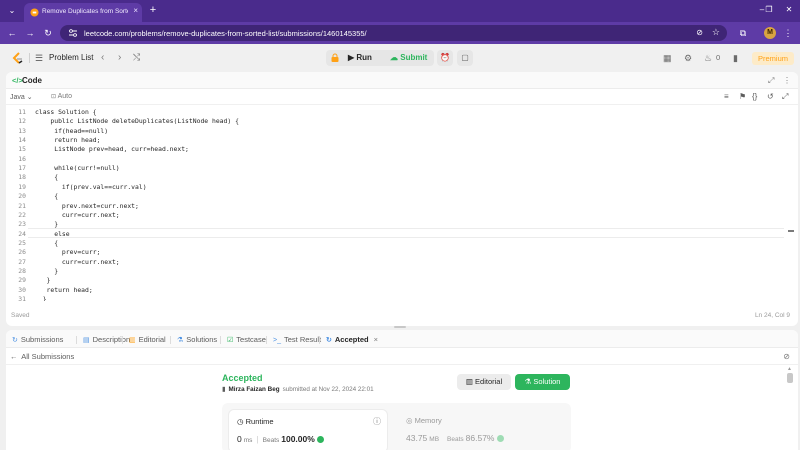 The width and height of the screenshot is (800, 450). What do you see at coordinates (135, 10) in the screenshot?
I see `tab-close-icon: ×` at bounding box center [135, 10].